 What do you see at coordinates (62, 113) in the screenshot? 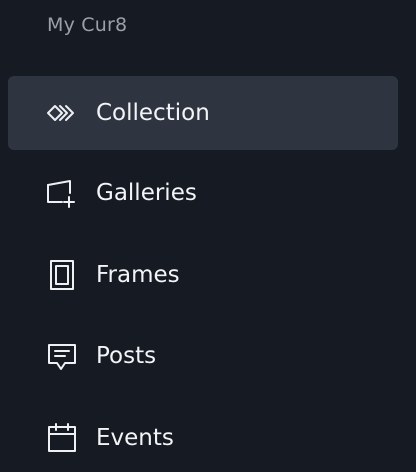
I see `chevrons-right-icon` at bounding box center [62, 113].